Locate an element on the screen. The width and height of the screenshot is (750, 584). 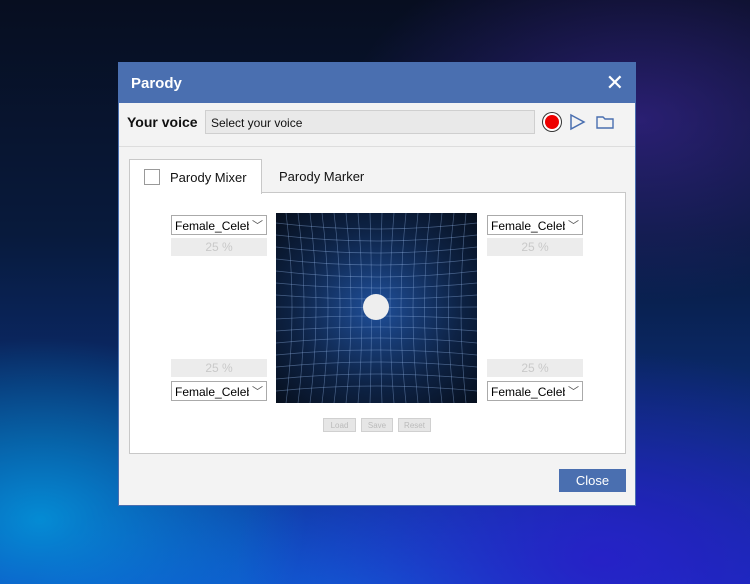
close-icon: ✕ is located at coordinates (615, 83).